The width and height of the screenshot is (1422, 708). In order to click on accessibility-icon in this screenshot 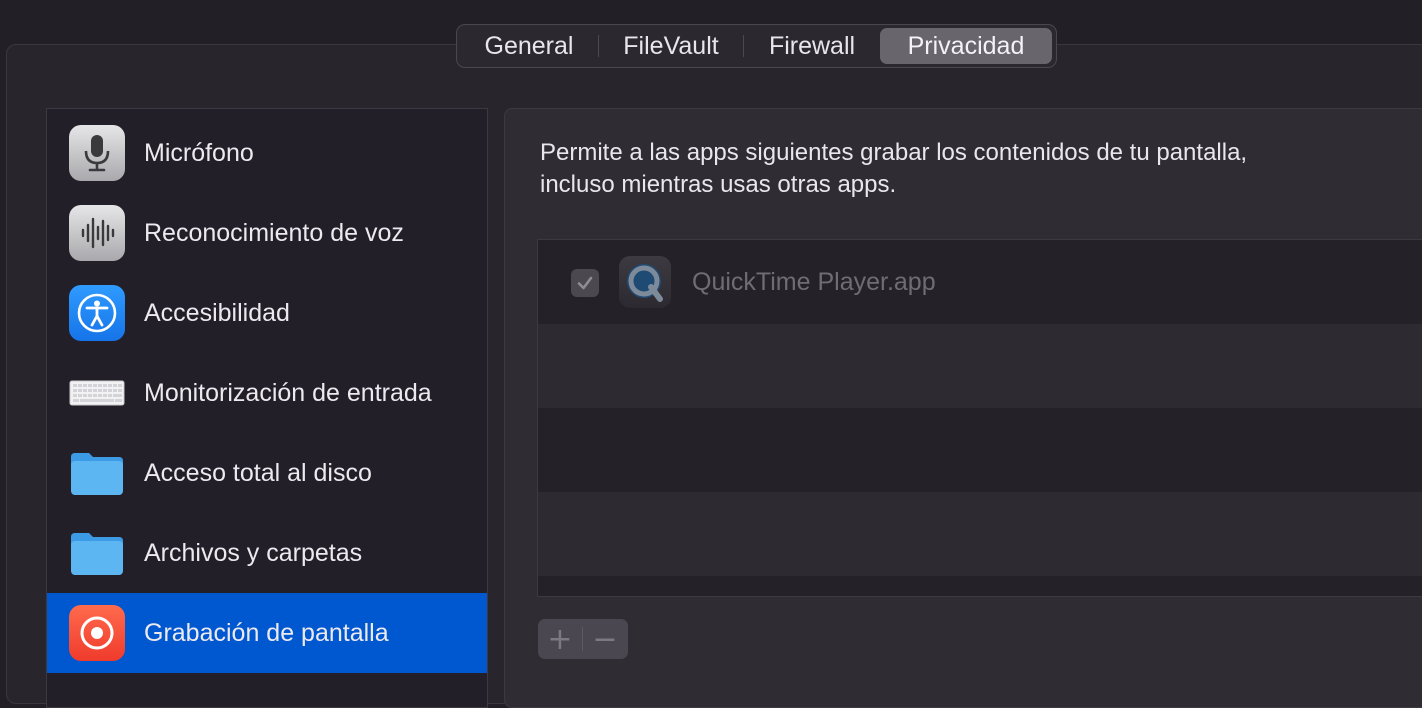, I will do `click(97, 313)`.